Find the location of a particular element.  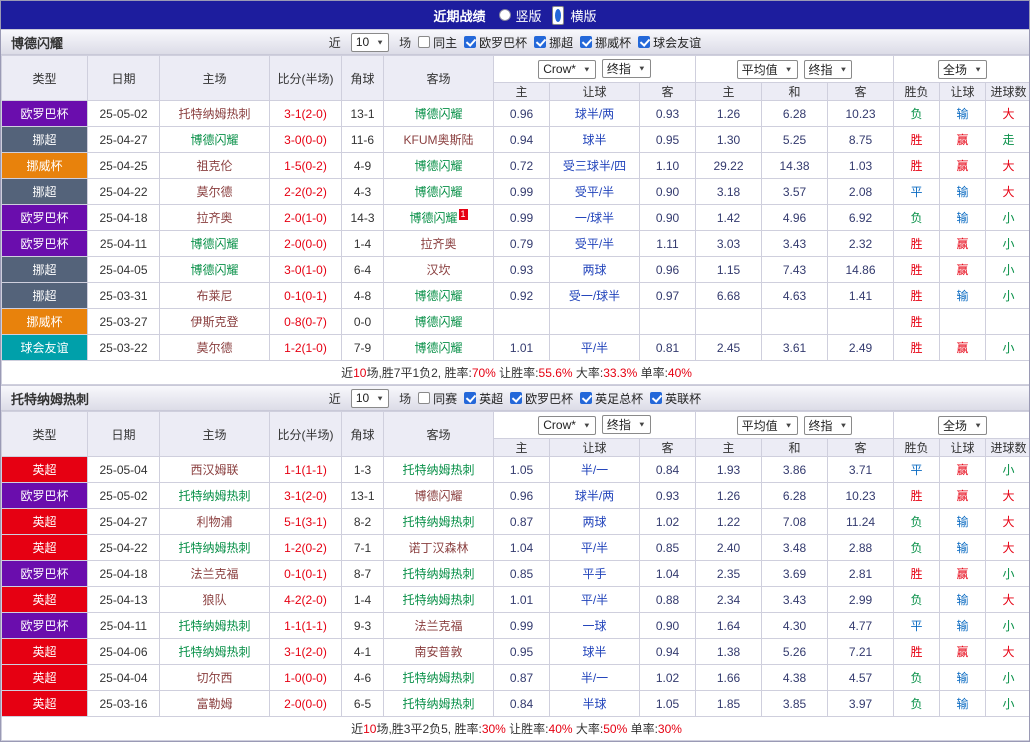

league-filter-checkbox: 英联杯 is located at coordinates (675, 398).